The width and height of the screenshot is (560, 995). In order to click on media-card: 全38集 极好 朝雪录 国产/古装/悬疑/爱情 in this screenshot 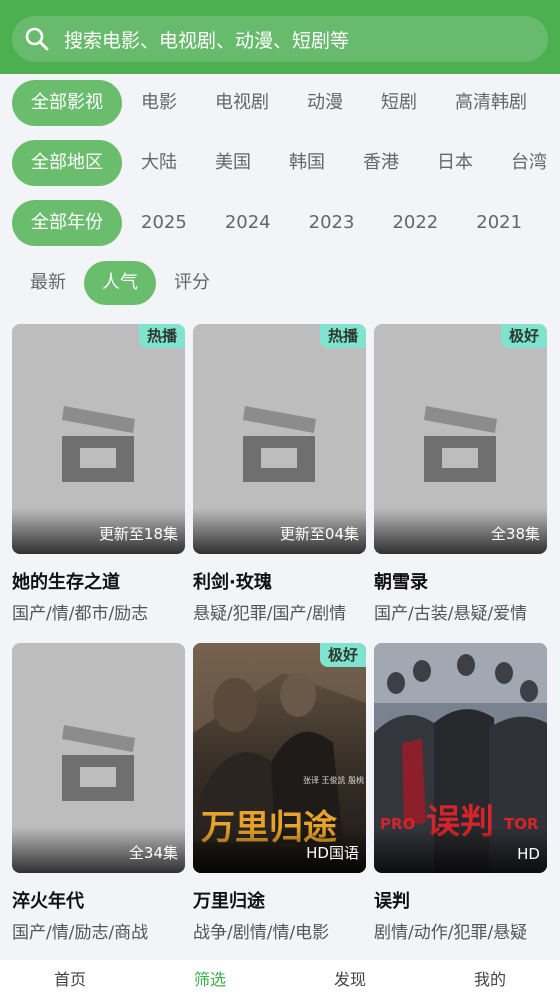, I will do `click(460, 472)`.